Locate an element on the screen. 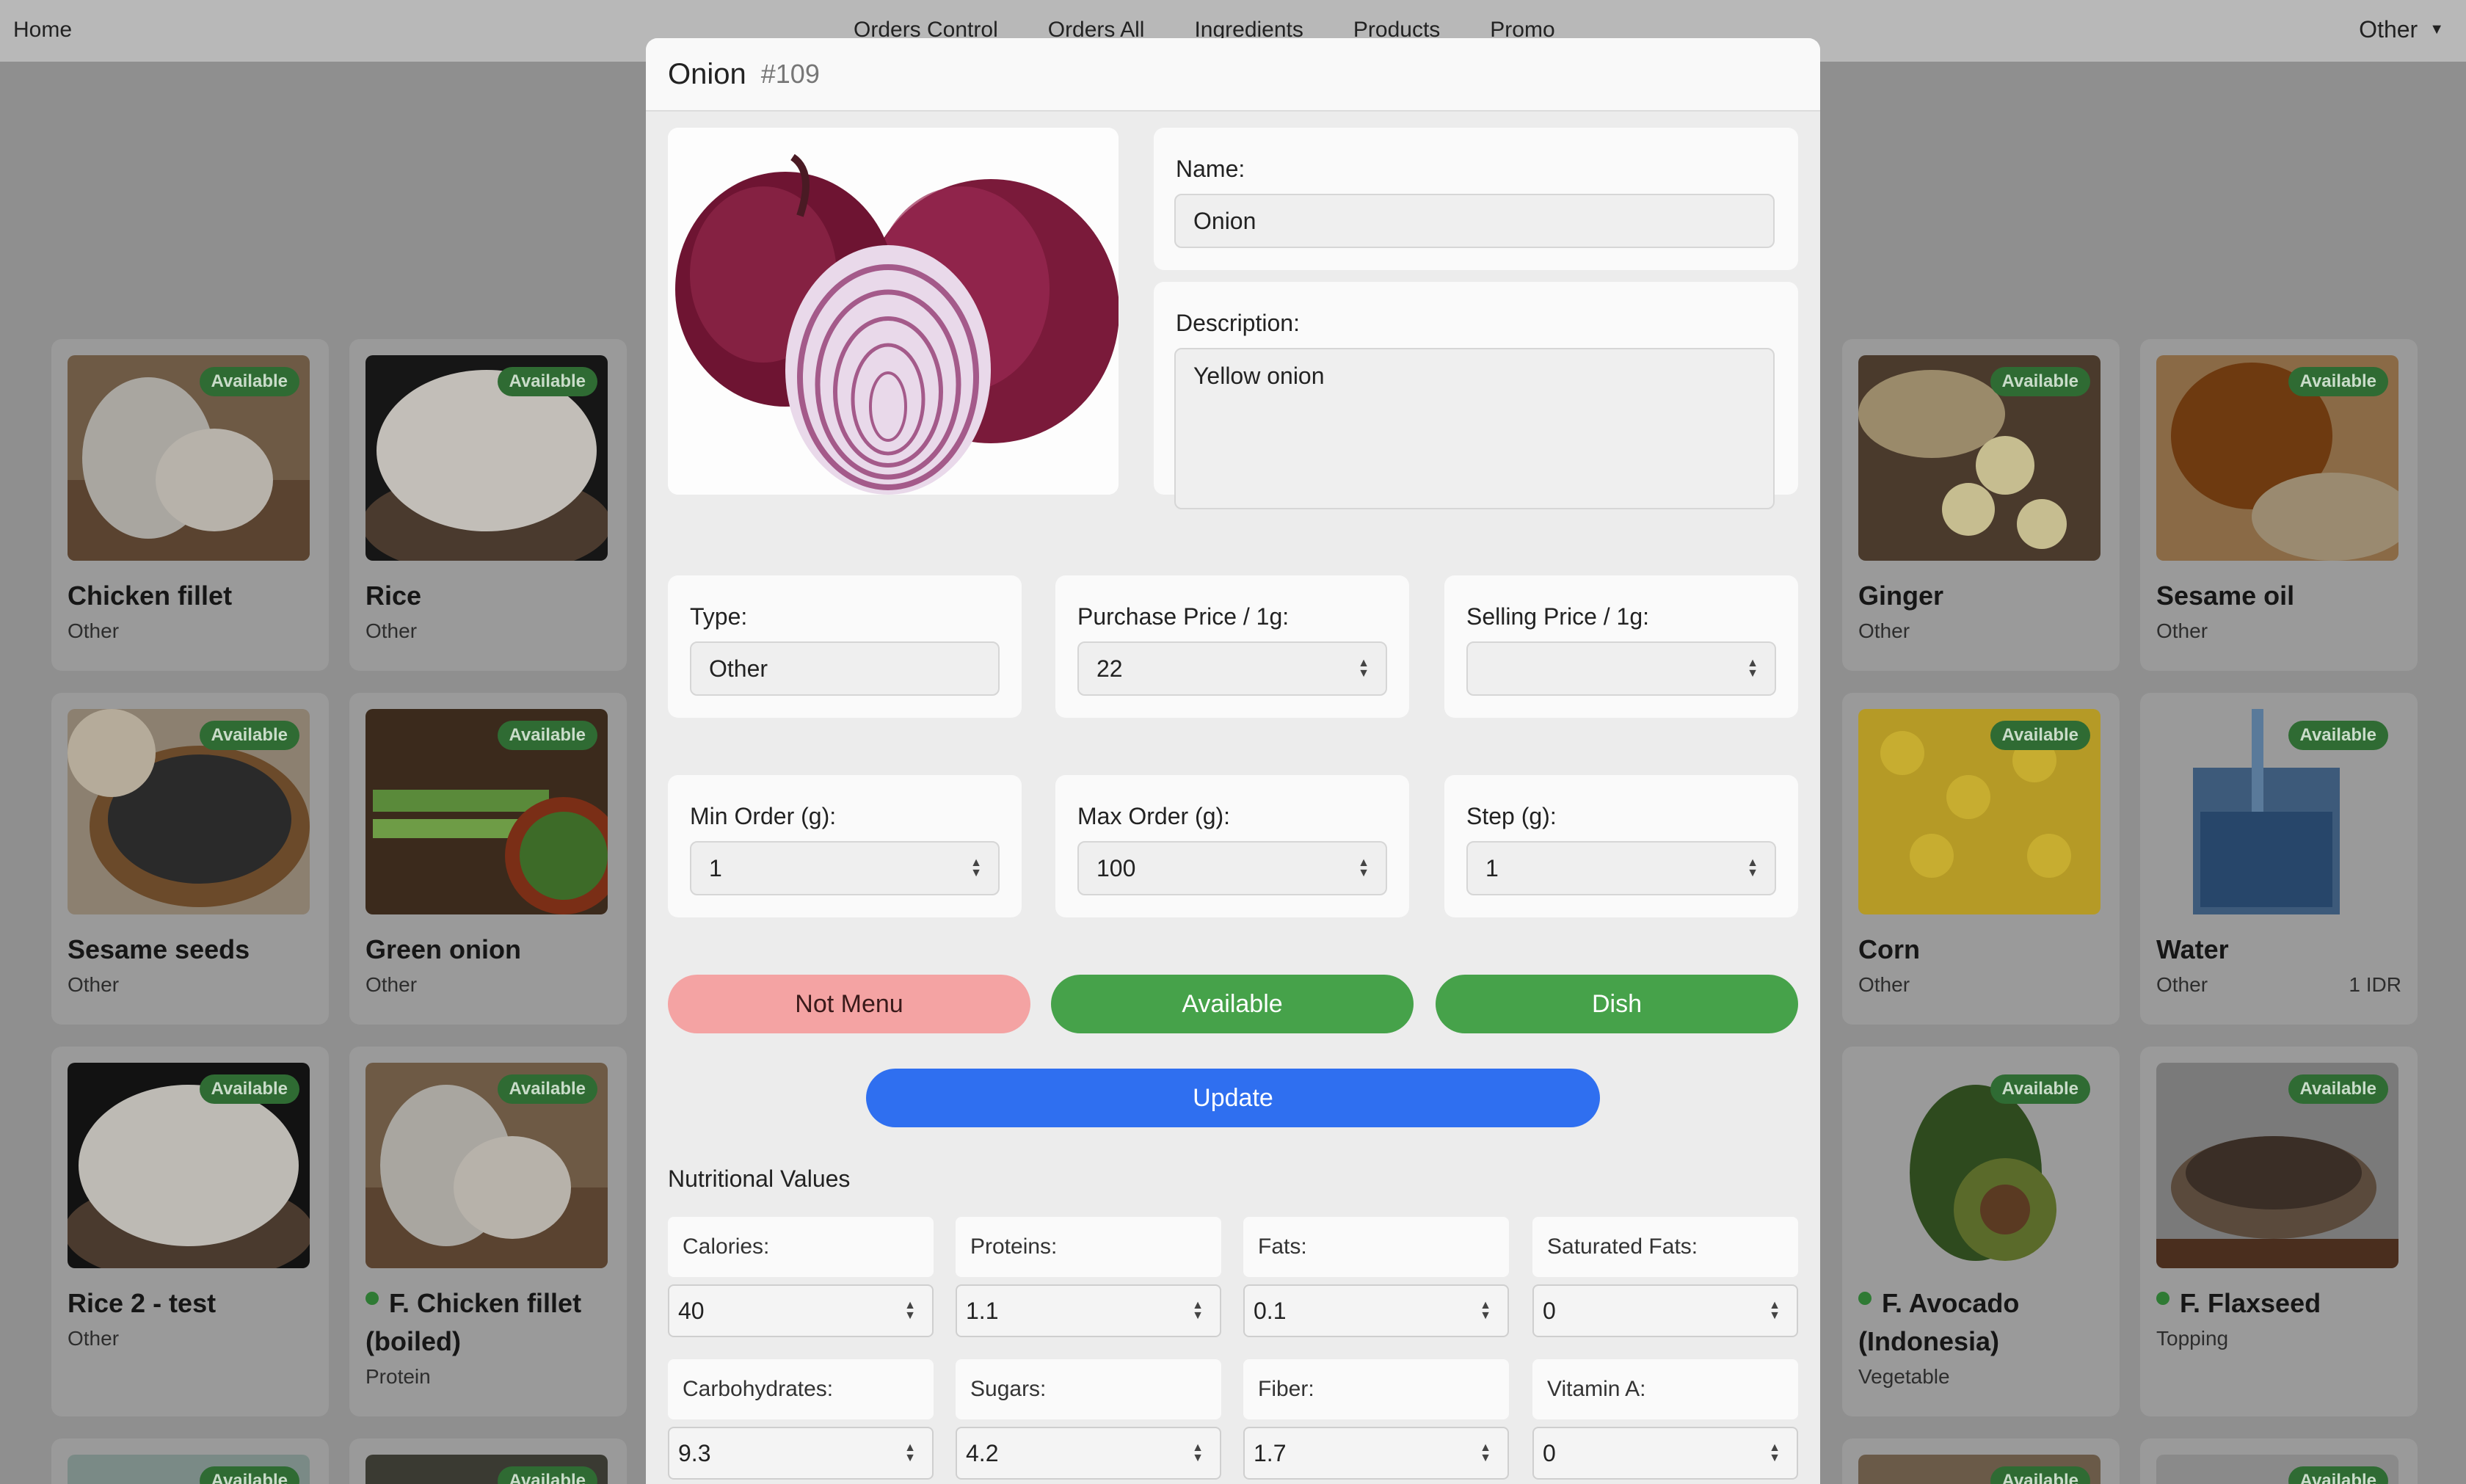 The height and width of the screenshot is (1484, 2466). min-order-panel: Min Order (g): 1 ▲ ▼ is located at coordinates (845, 846).